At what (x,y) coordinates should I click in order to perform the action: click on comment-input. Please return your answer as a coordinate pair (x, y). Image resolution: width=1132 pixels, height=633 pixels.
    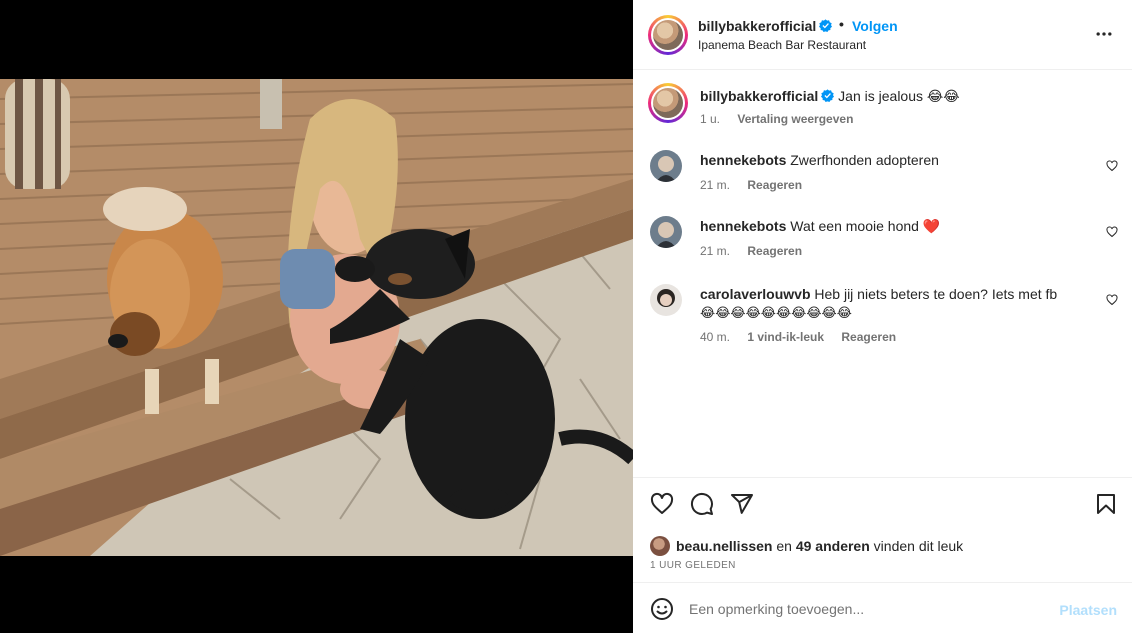
    Looking at the image, I should click on (869, 609).